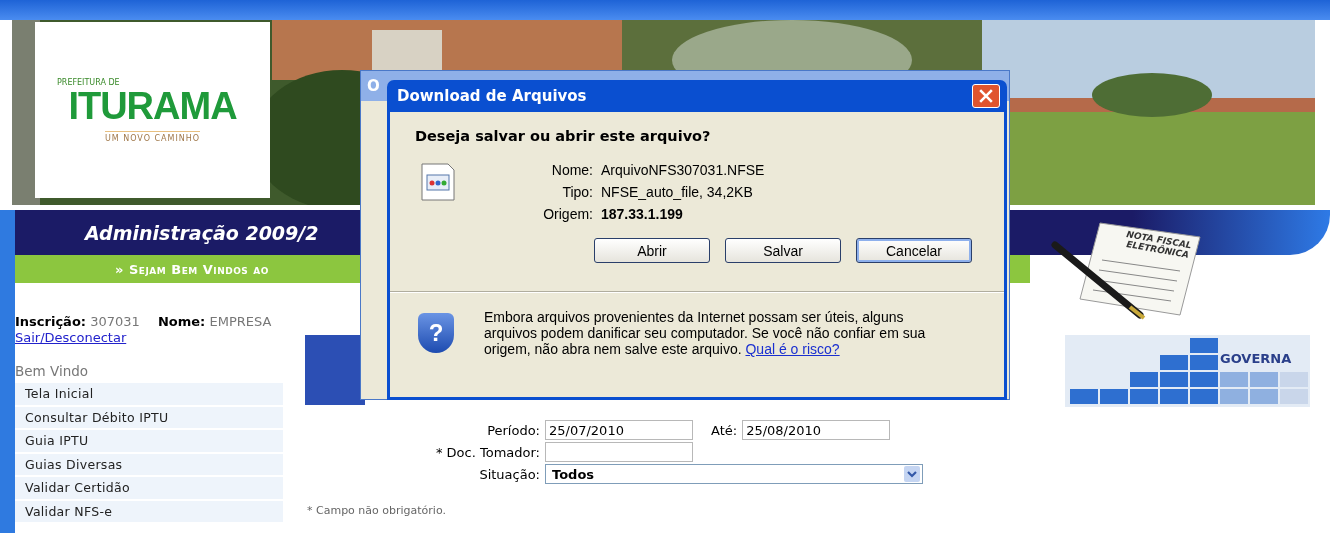 This screenshot has height=533, width=1330. What do you see at coordinates (734, 474) in the screenshot?
I see `status-dropdown: Todos` at bounding box center [734, 474].